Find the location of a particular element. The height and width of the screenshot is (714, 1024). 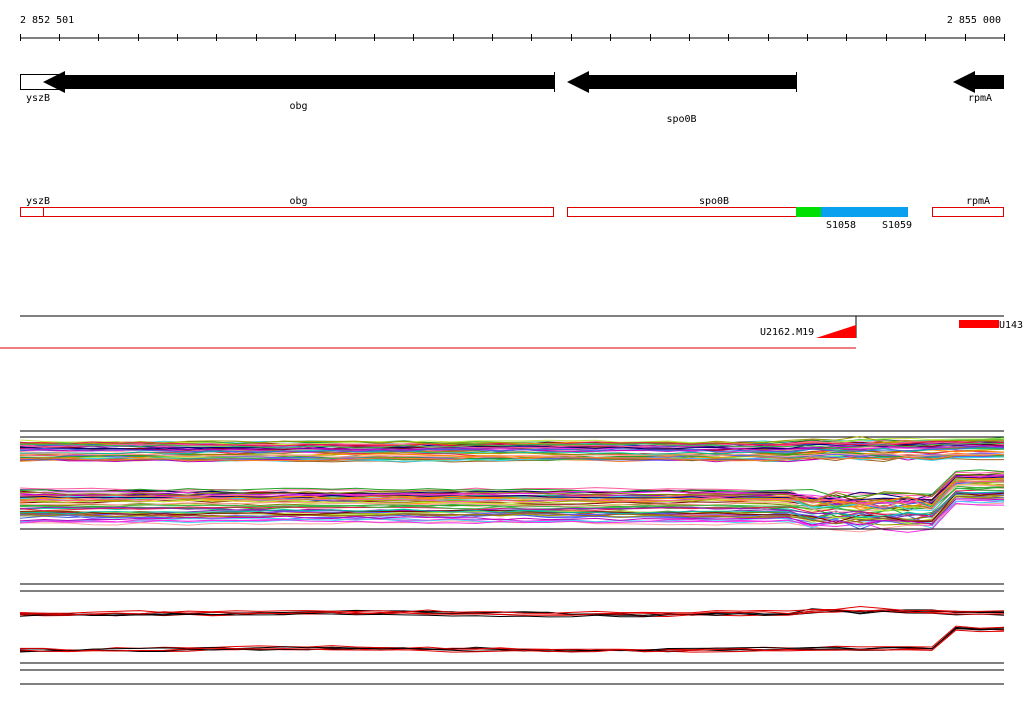

probe-triangle-u2162 is located at coordinates (836, 331).